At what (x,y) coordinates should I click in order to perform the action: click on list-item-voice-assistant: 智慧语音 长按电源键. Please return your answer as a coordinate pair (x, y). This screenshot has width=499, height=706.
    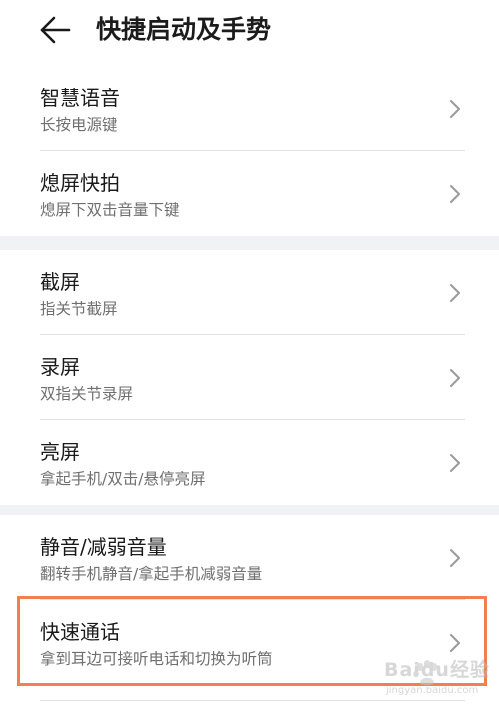
    Looking at the image, I should click on (249, 108).